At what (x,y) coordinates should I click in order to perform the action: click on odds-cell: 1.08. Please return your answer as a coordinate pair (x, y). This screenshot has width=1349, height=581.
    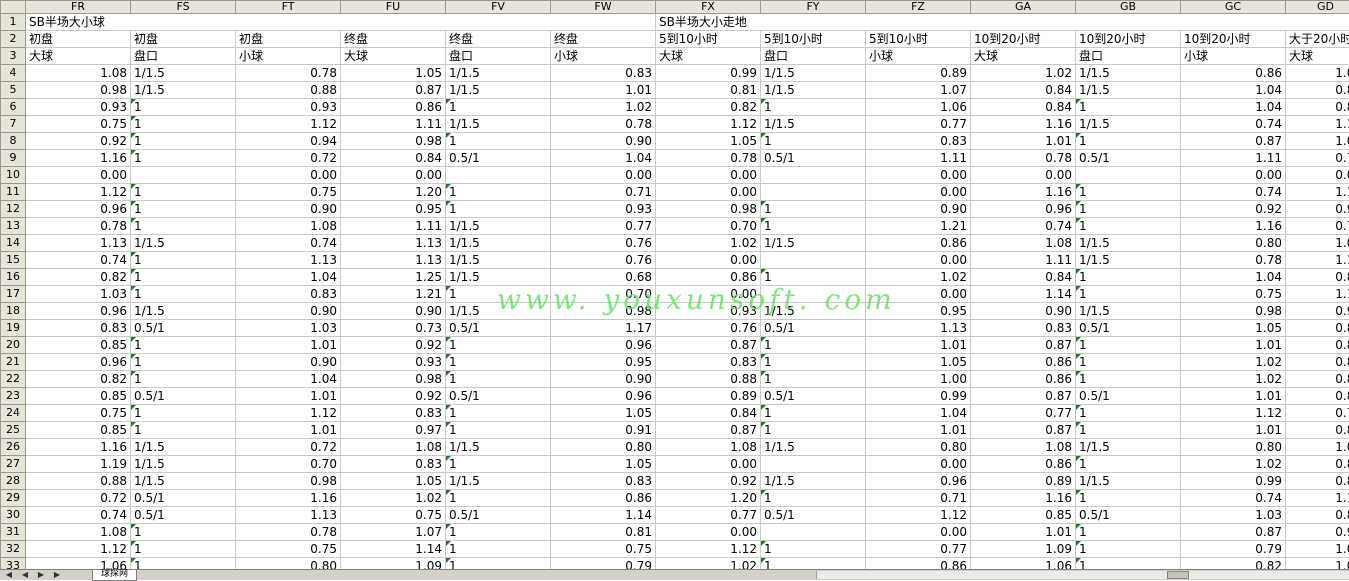
    Looking at the image, I should click on (1317, 243).